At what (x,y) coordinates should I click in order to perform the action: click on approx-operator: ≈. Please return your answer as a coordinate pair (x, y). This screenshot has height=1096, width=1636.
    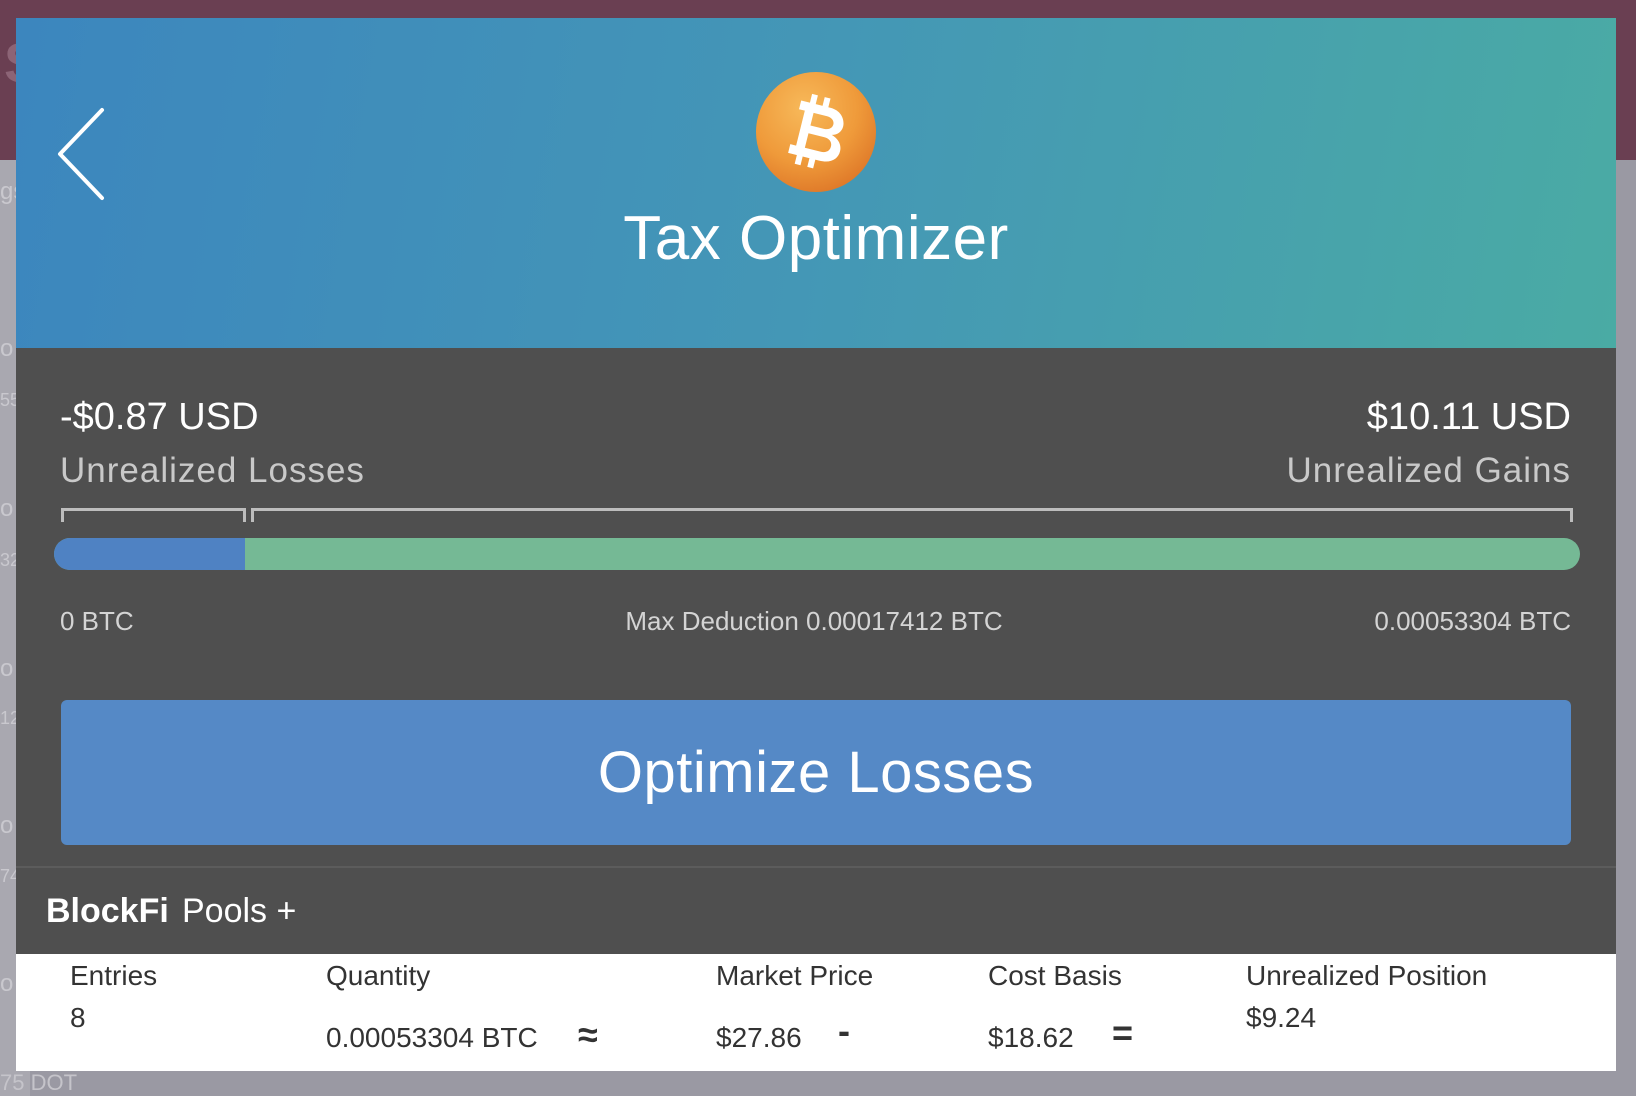
    Looking at the image, I should click on (588, 1034).